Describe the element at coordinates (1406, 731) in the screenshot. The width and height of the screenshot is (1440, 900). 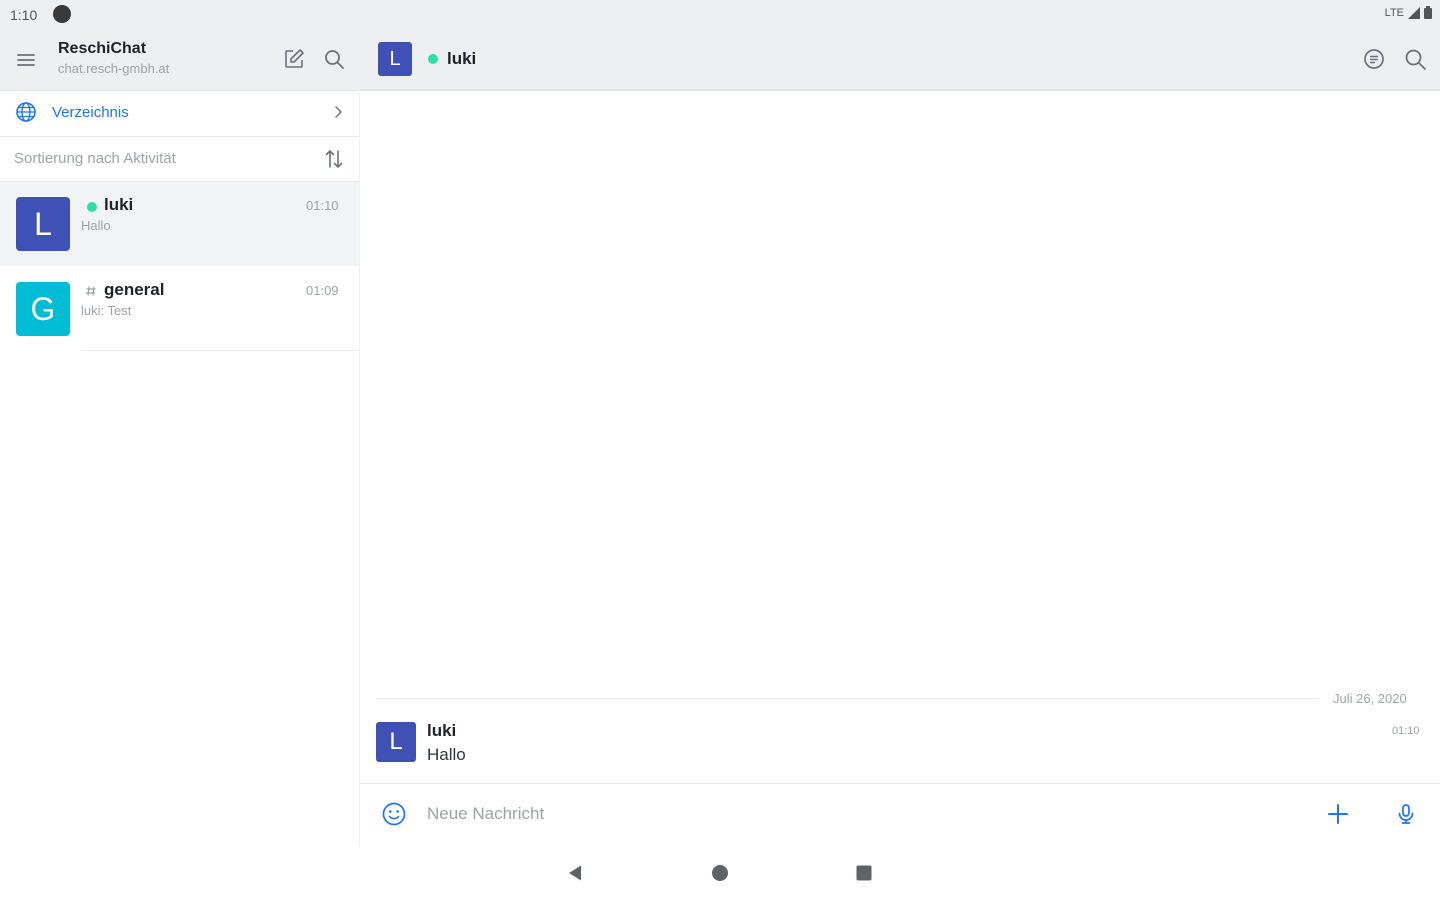
I see `message-time: 01:10` at that location.